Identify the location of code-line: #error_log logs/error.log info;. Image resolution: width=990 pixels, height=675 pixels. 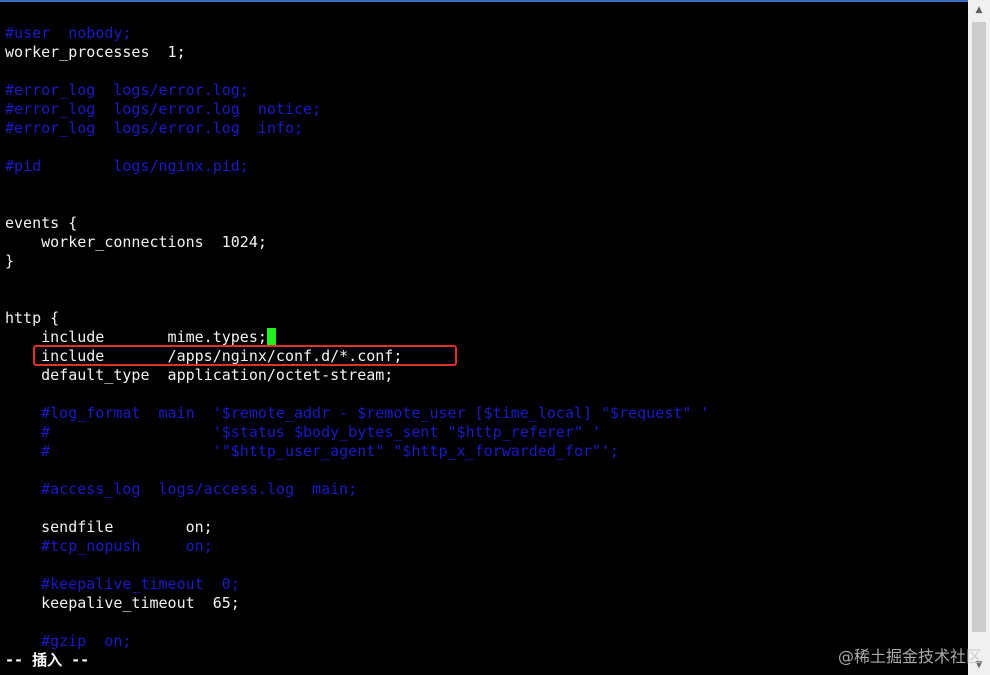
(154, 128).